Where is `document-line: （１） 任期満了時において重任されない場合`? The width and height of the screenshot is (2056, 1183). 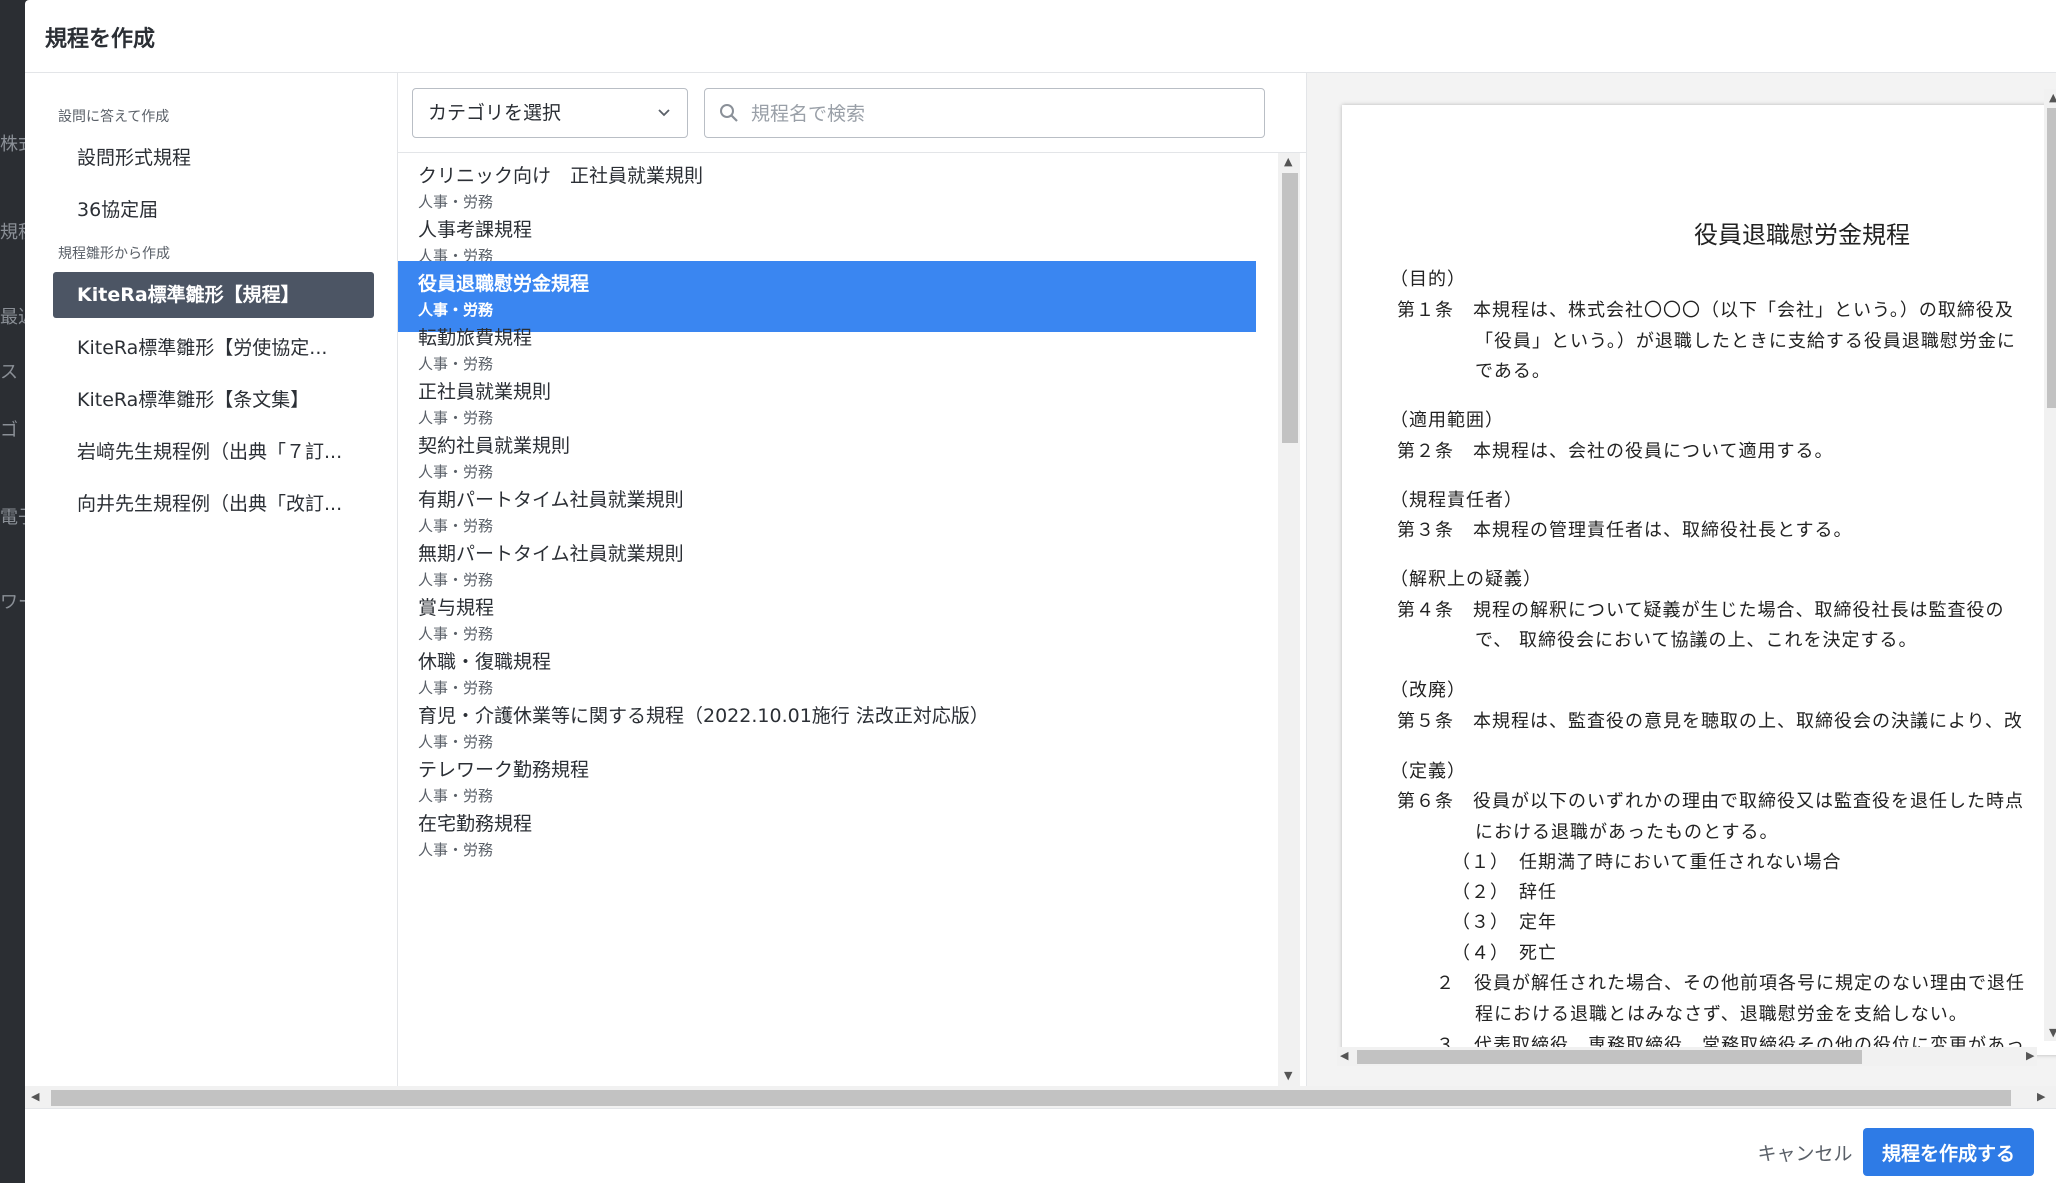 document-line: （１） 任期満了時において重任されない場合 is located at coordinates (1647, 862).